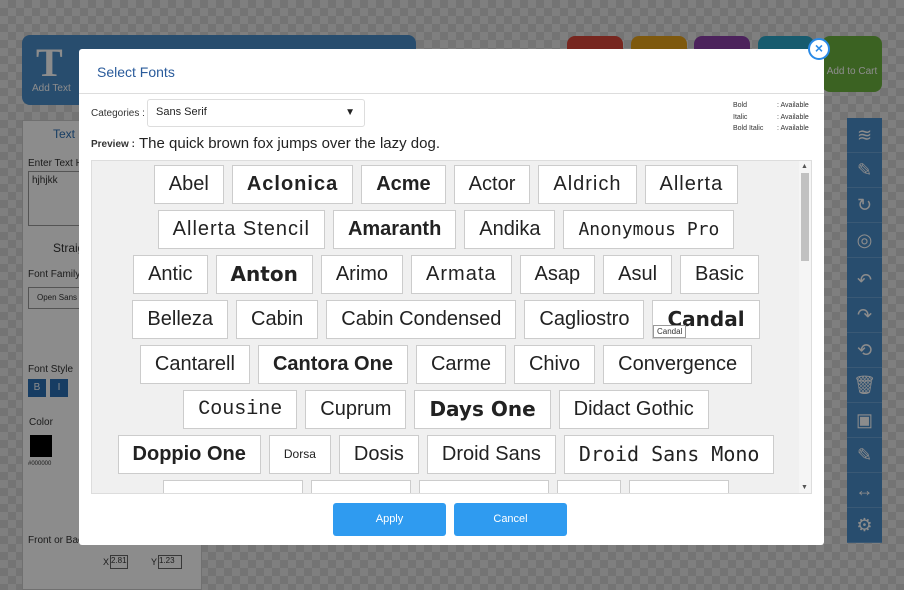  What do you see at coordinates (740, 105) in the screenshot?
I see `availability-style: Bold` at bounding box center [740, 105].